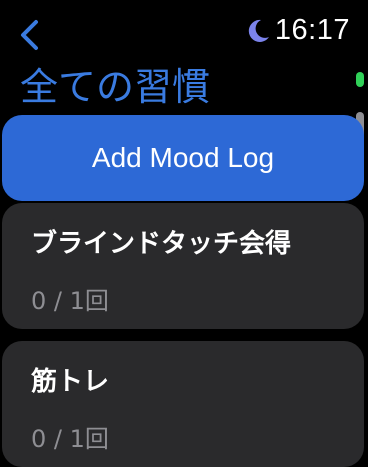 The image size is (368, 467). I want to click on page-title: 全ての習慣, so click(115, 87).